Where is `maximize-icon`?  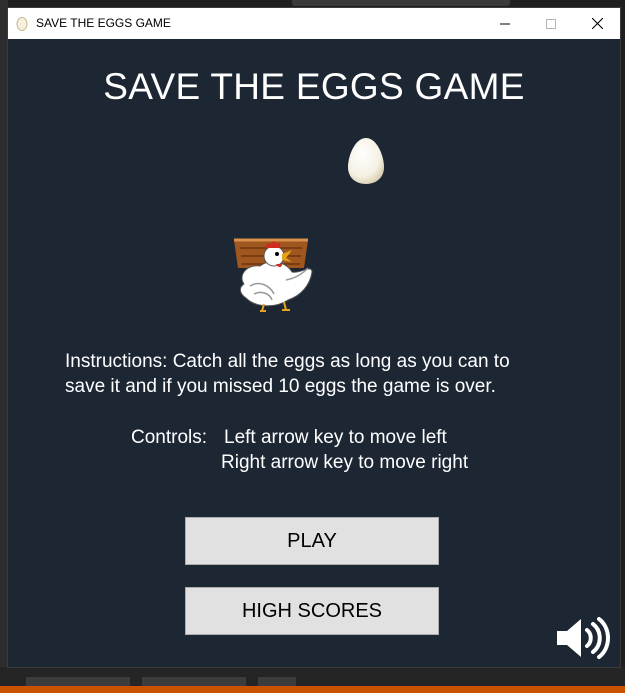 maximize-icon is located at coordinates (551, 23).